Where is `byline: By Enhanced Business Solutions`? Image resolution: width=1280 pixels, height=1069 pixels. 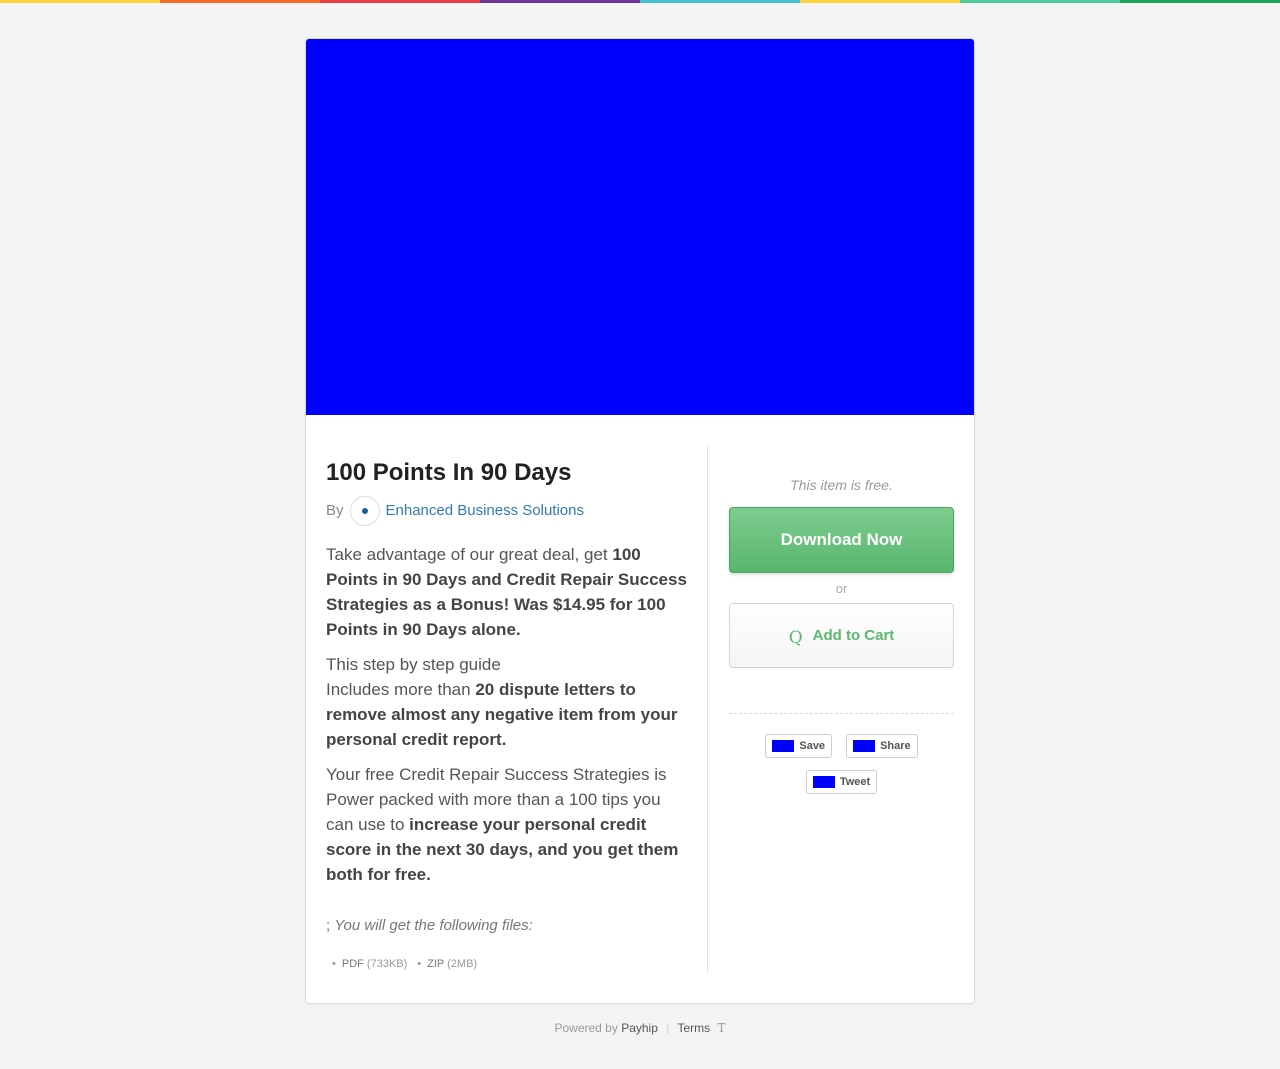 byline: By Enhanced Business Solutions is located at coordinates (507, 510).